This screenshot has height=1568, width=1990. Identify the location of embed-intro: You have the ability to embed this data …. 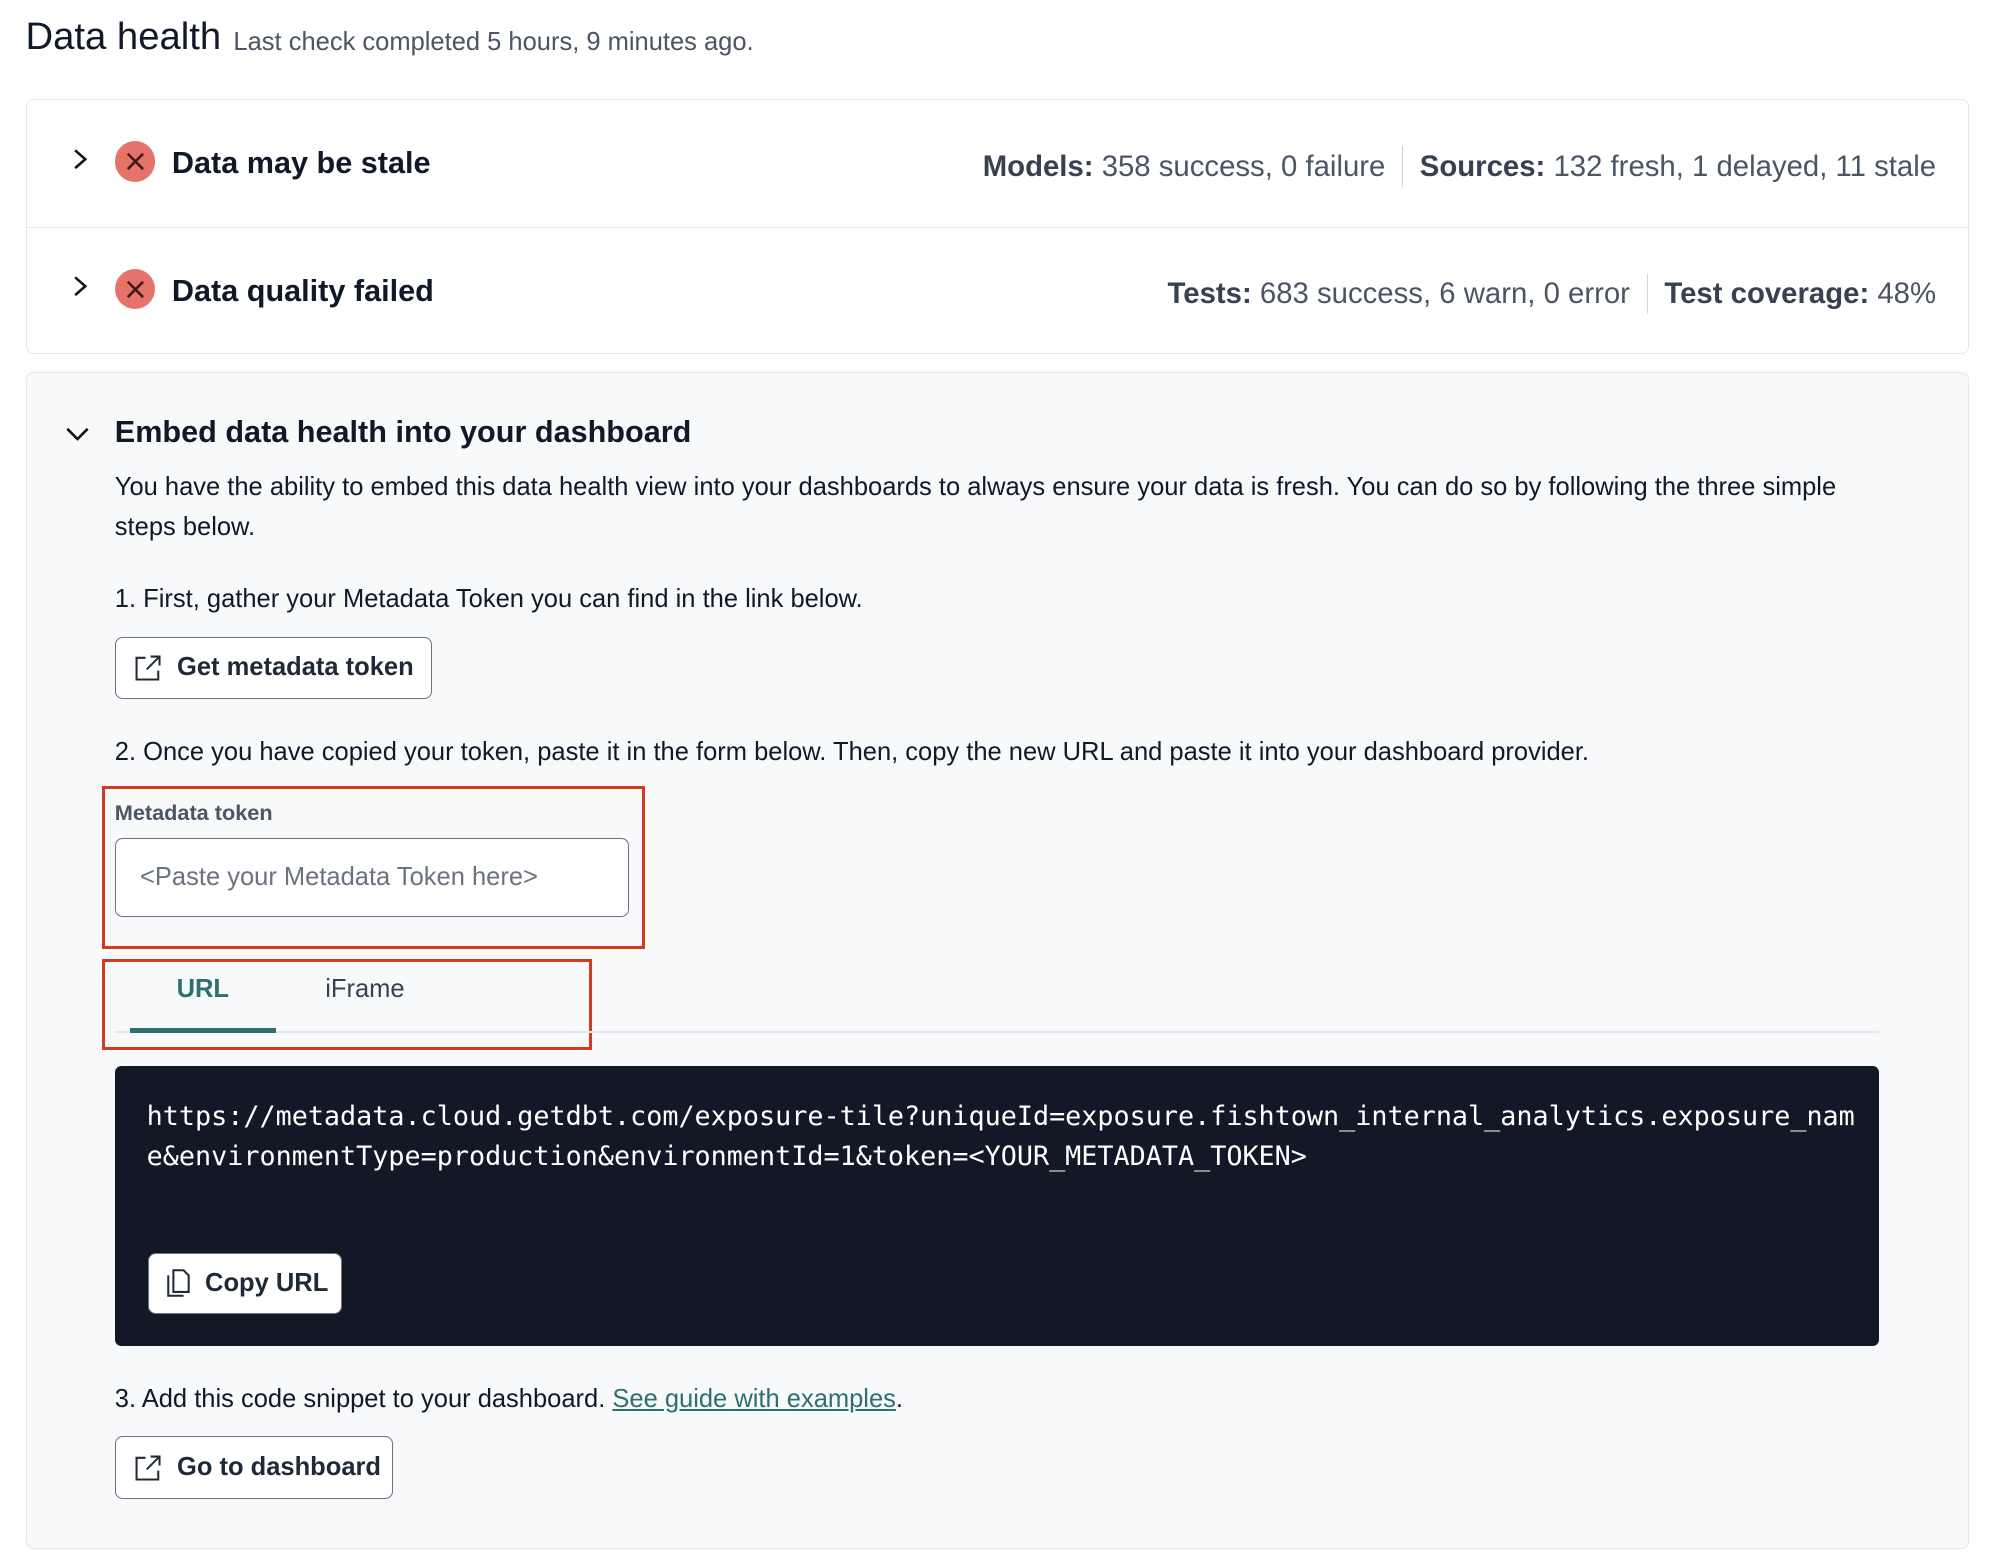
(975, 507).